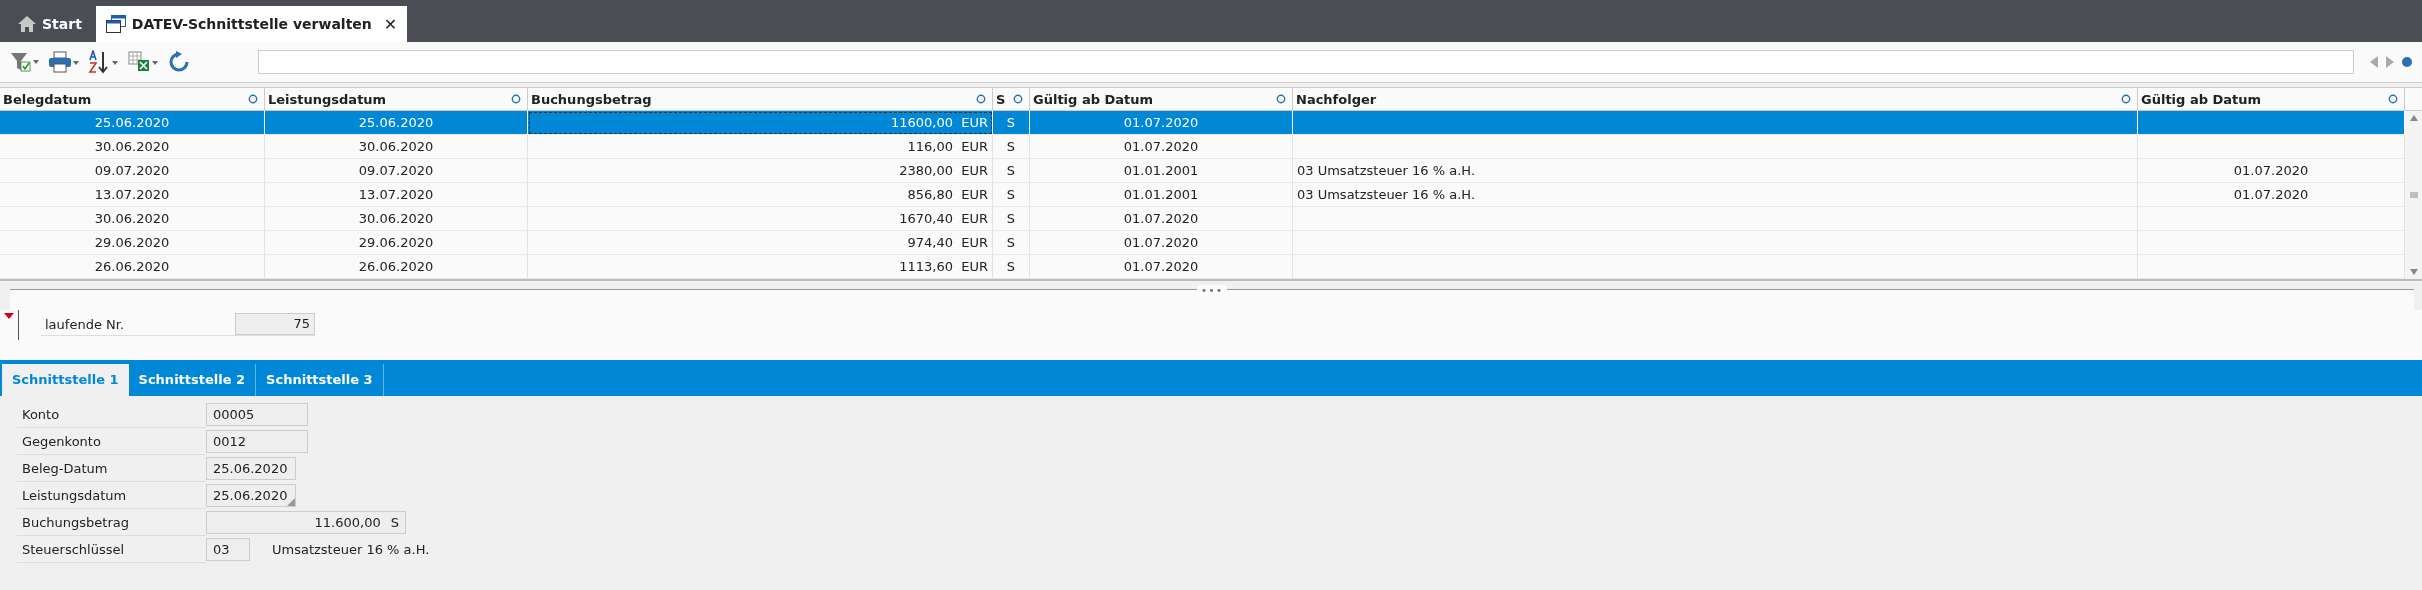 Image resolution: width=2422 pixels, height=590 pixels. I want to click on tab-label: DATEV-Schnittstelle verwalten, so click(251, 24).